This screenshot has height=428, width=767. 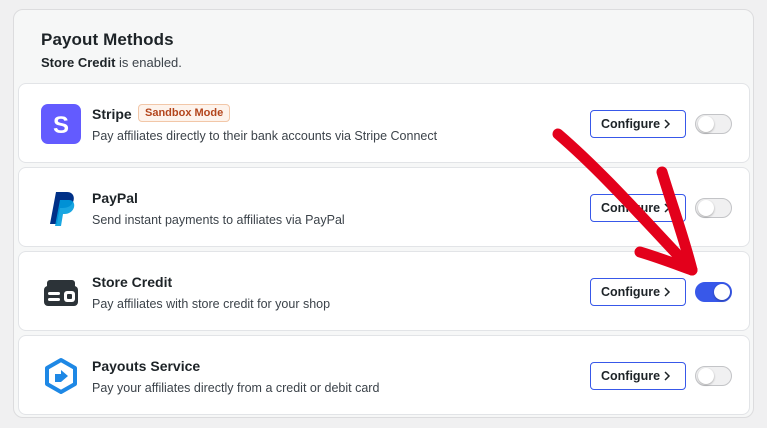 I want to click on paypal-enable-toggle, so click(x=713, y=208).